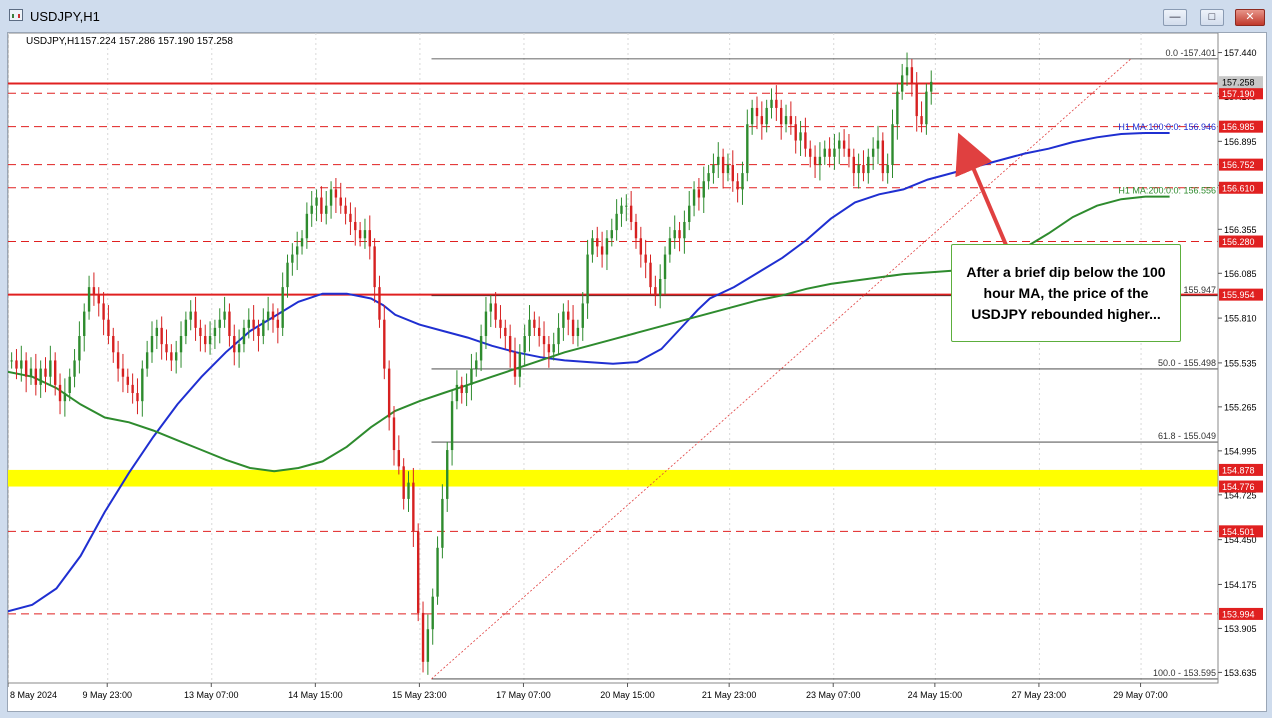 Image resolution: width=1272 pixels, height=718 pixels. What do you see at coordinates (315, 695) in the screenshot?
I see `time-tick-label: 14 May 15:00` at bounding box center [315, 695].